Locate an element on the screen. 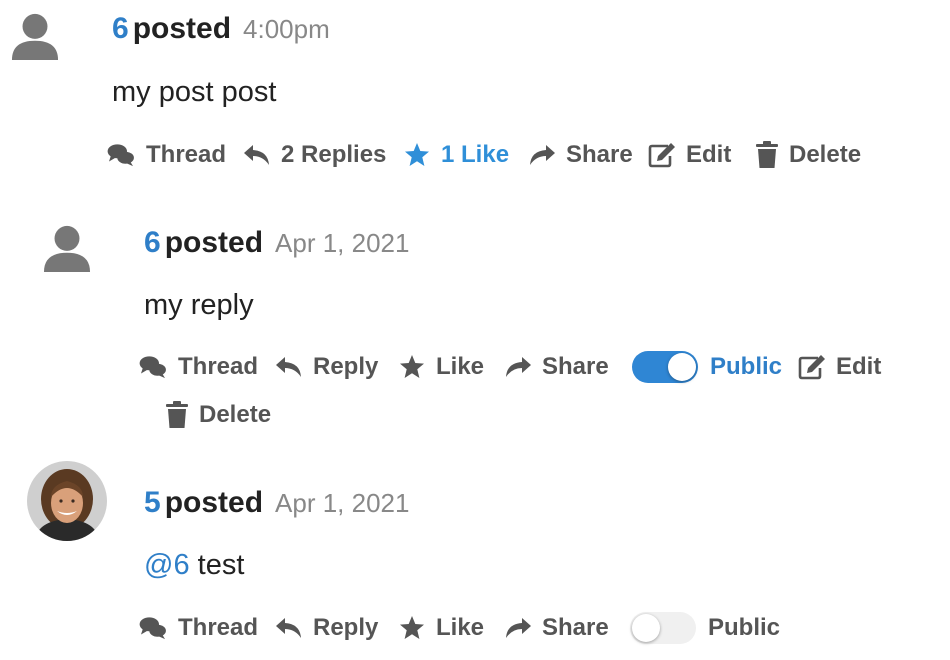 The width and height of the screenshot is (950, 660). post-header: 5 posted Apr 1, 2021 is located at coordinates (276, 503).